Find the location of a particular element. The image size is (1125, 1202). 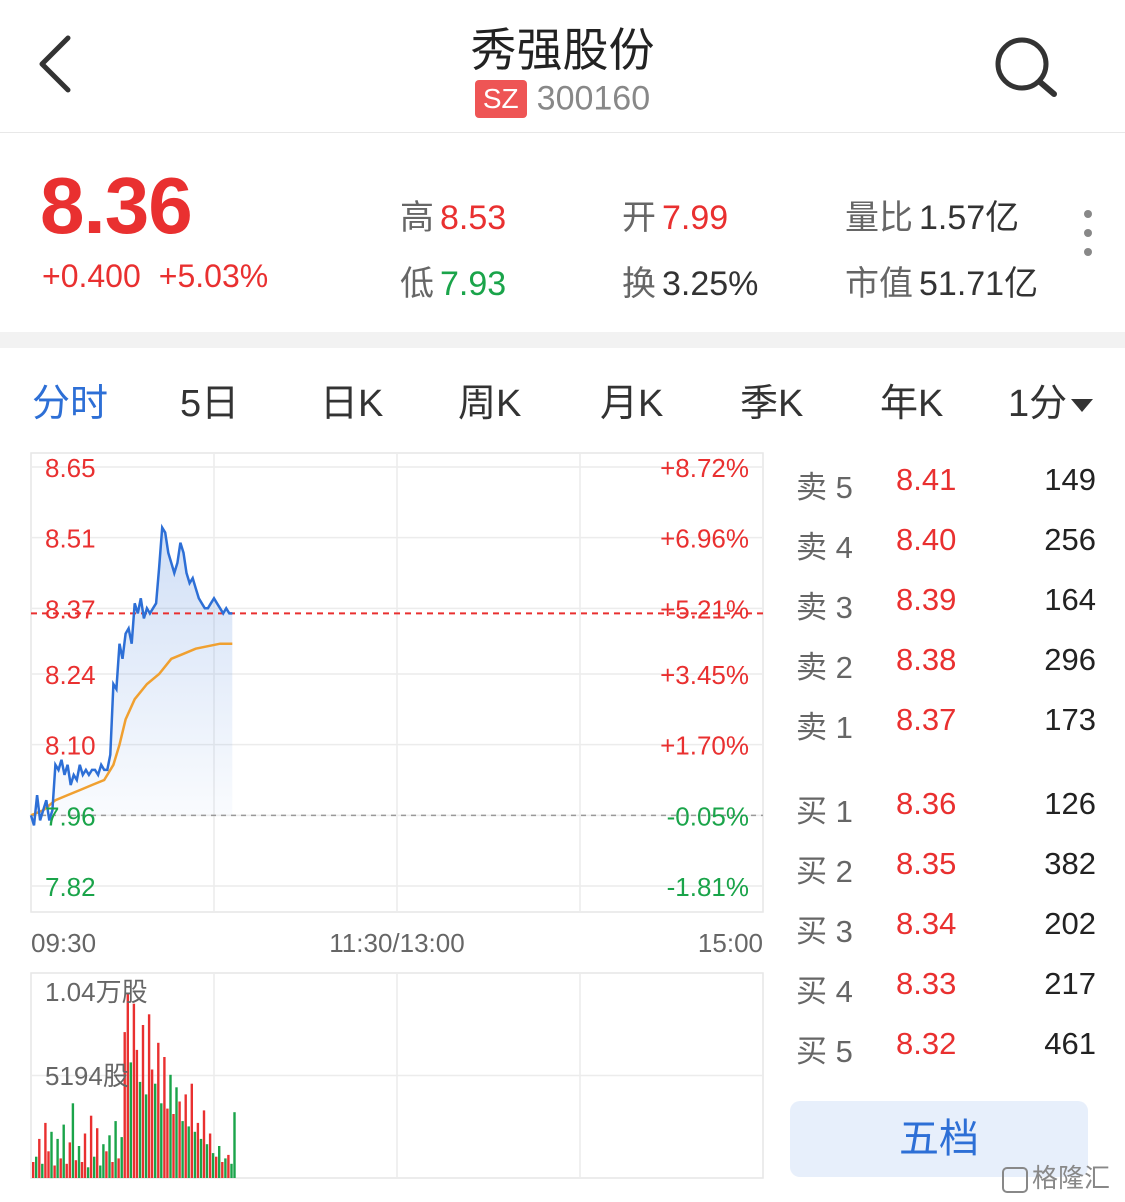

level-price: 8.34 is located at coordinates (926, 923).